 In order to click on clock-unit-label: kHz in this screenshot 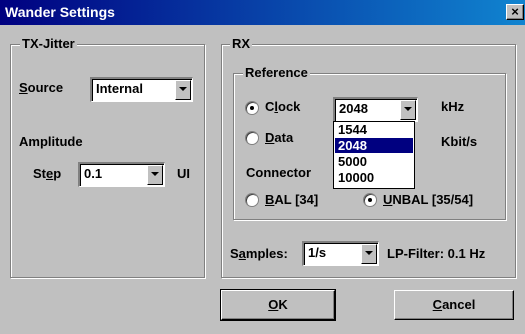, I will do `click(453, 106)`.